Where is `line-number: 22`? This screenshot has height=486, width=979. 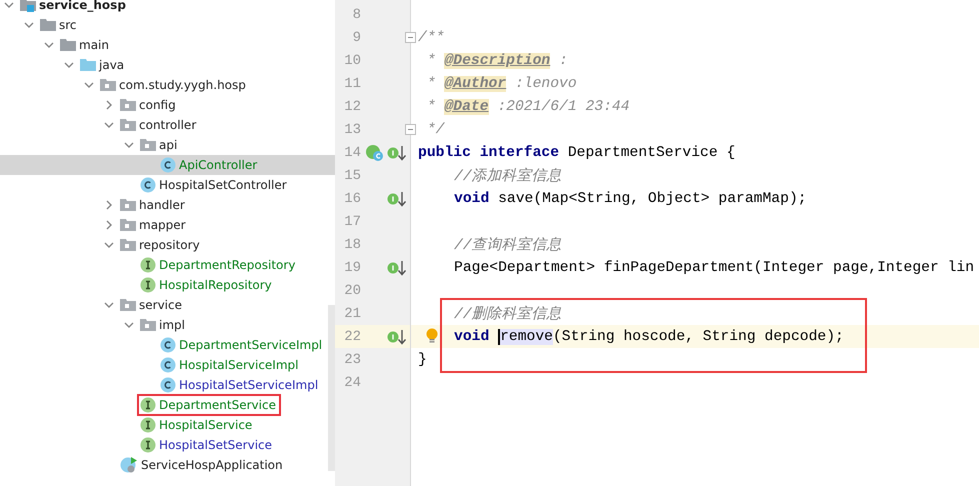
line-number: 22 is located at coordinates (352, 336).